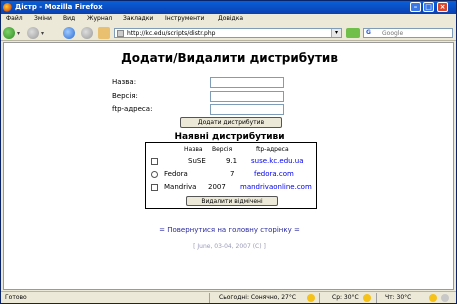  Describe the element at coordinates (229, 137) in the screenshot. I see `section-title: Наявні дистрибутиви` at that location.